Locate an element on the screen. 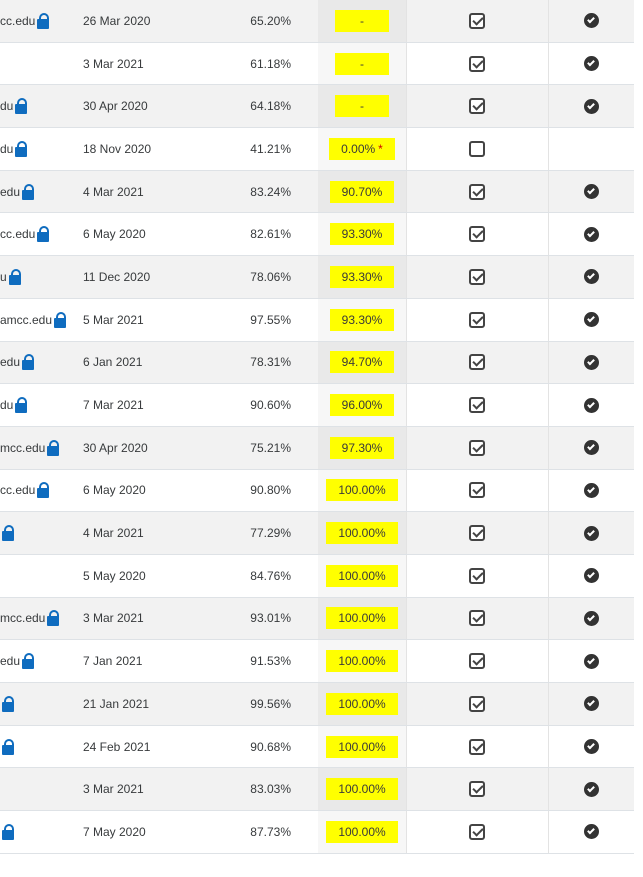 The width and height of the screenshot is (643, 877). score-highlight: - is located at coordinates (362, 63).